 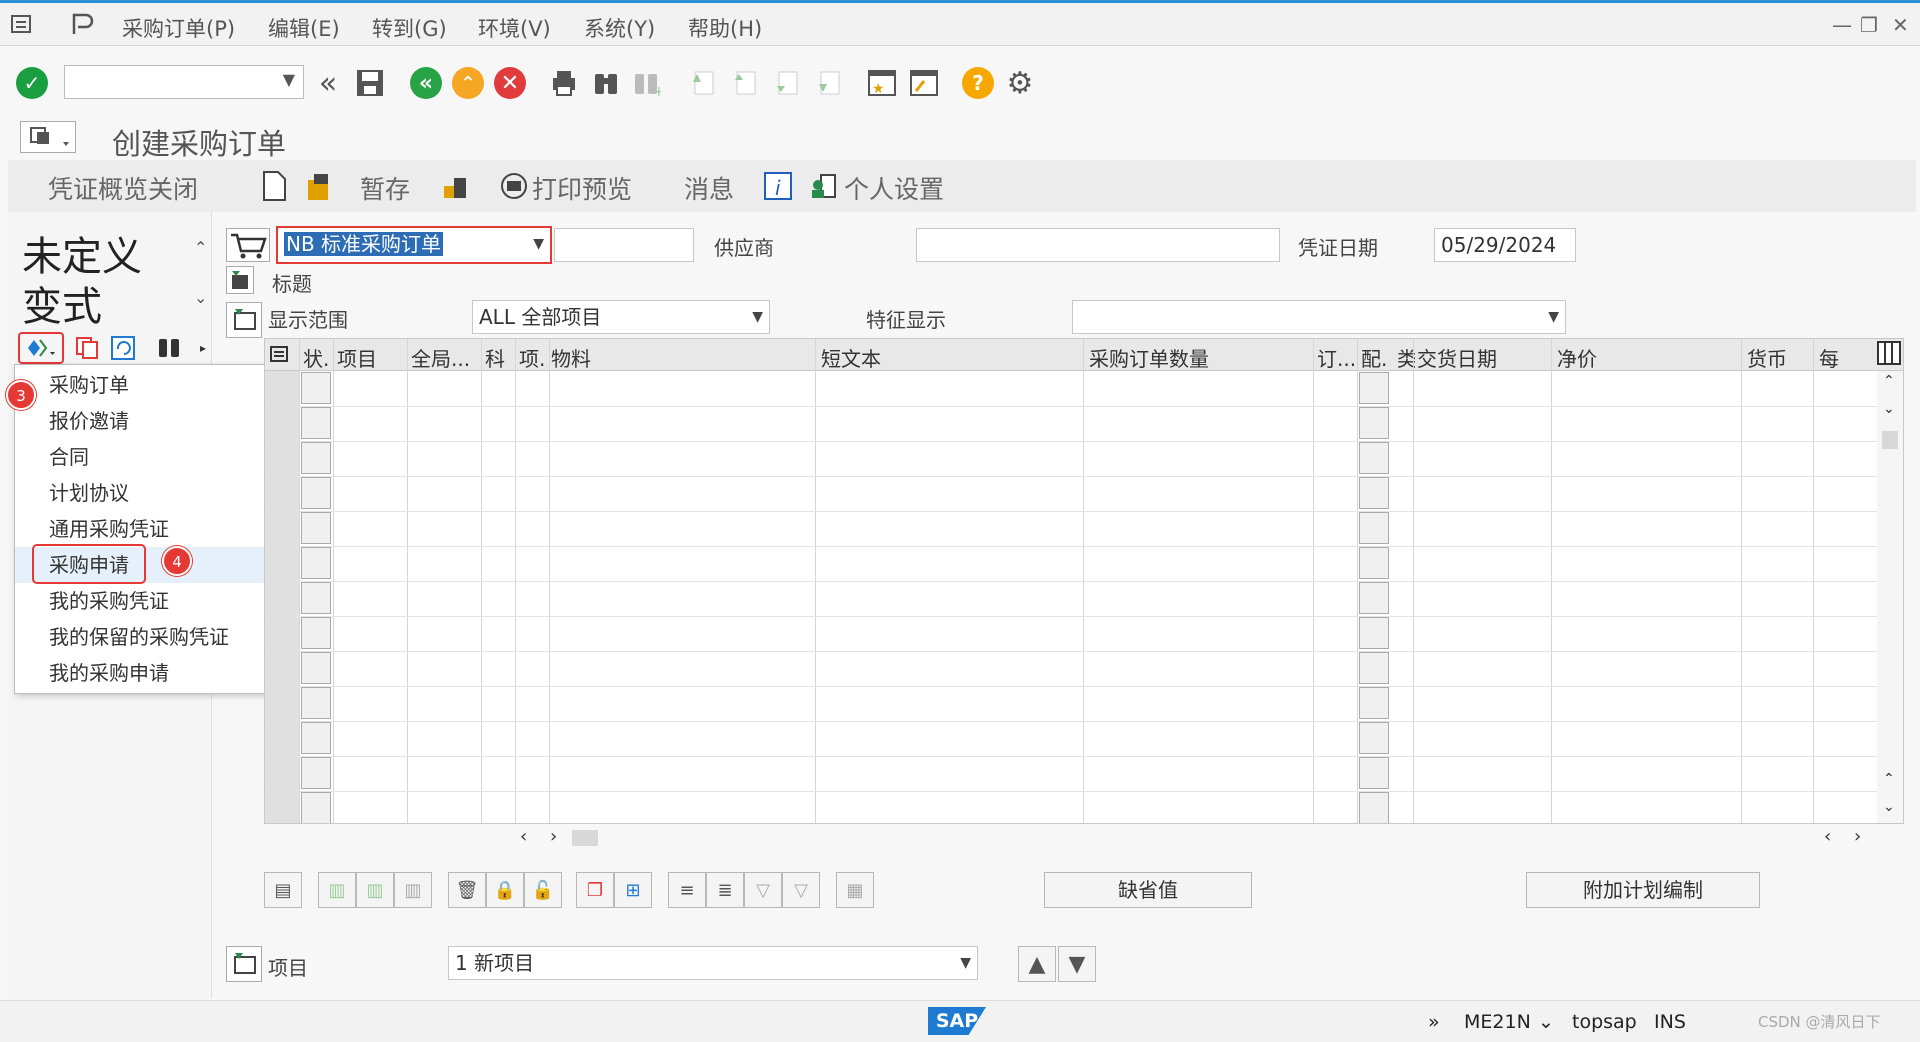 What do you see at coordinates (595, 890) in the screenshot?
I see `copy-icon: ❐` at bounding box center [595, 890].